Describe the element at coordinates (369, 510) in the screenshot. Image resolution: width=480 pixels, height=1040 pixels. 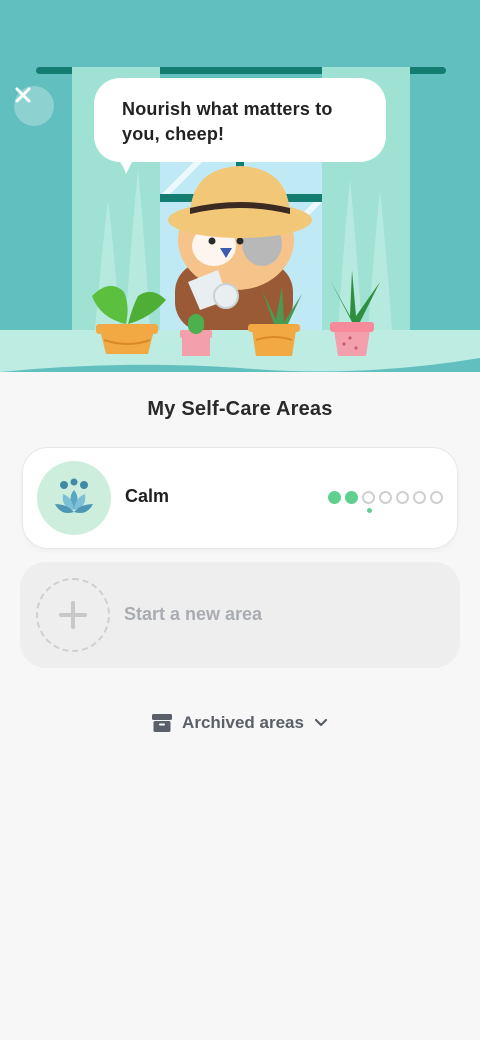
I see `progress-current-marker` at that location.